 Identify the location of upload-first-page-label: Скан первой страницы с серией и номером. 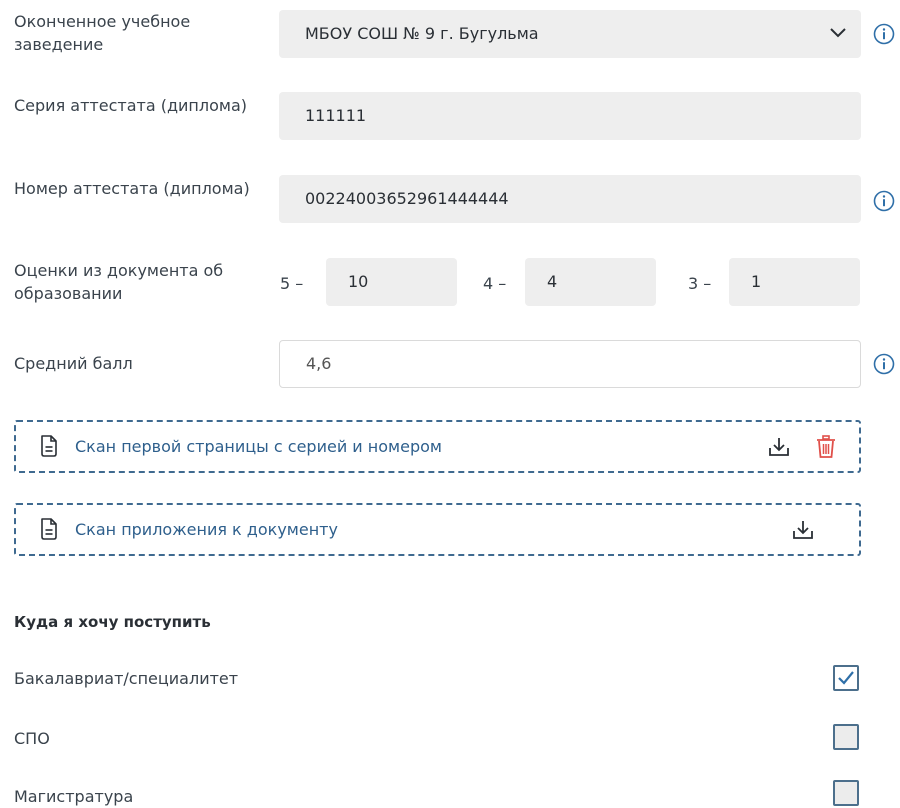
(258, 446).